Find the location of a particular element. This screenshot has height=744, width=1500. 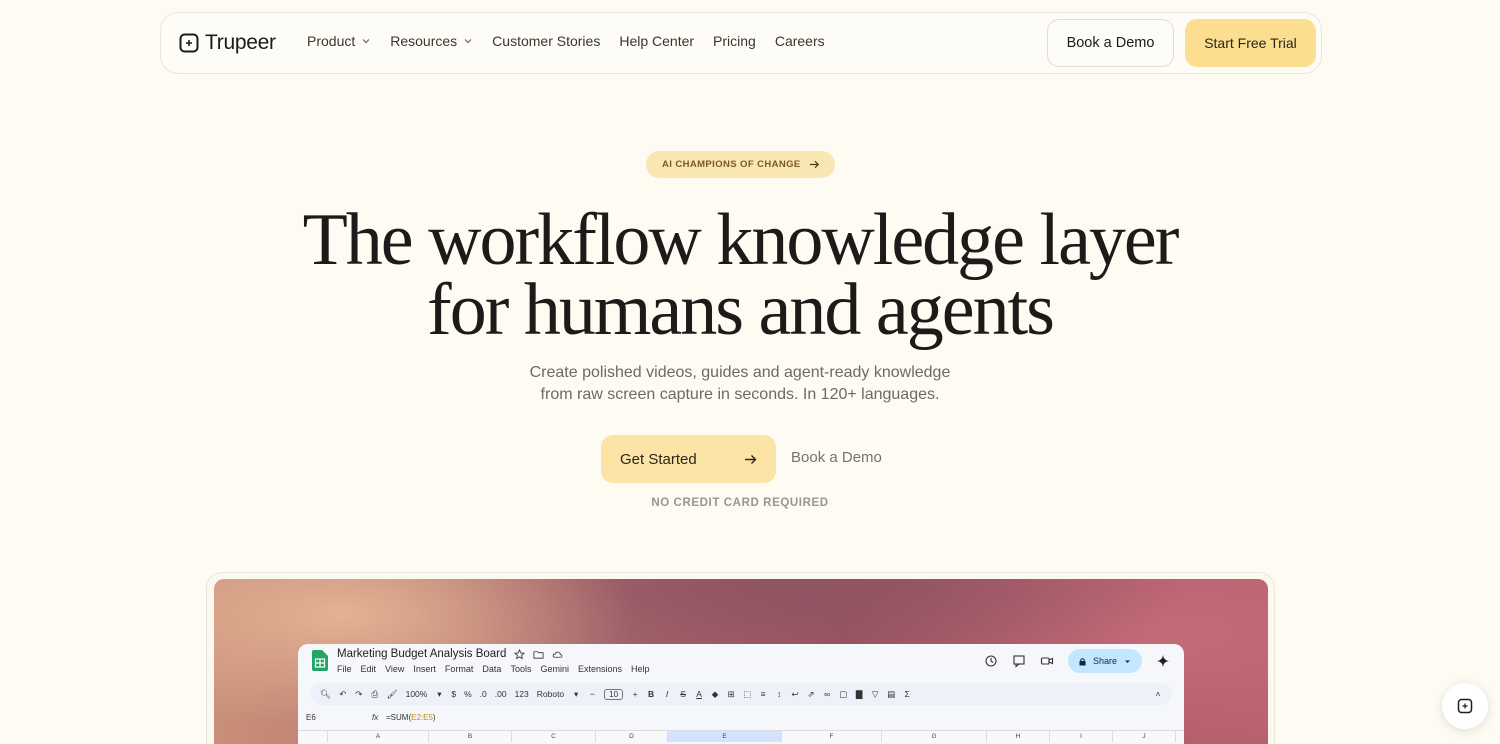

floating-widget-button is located at coordinates (1465, 706).